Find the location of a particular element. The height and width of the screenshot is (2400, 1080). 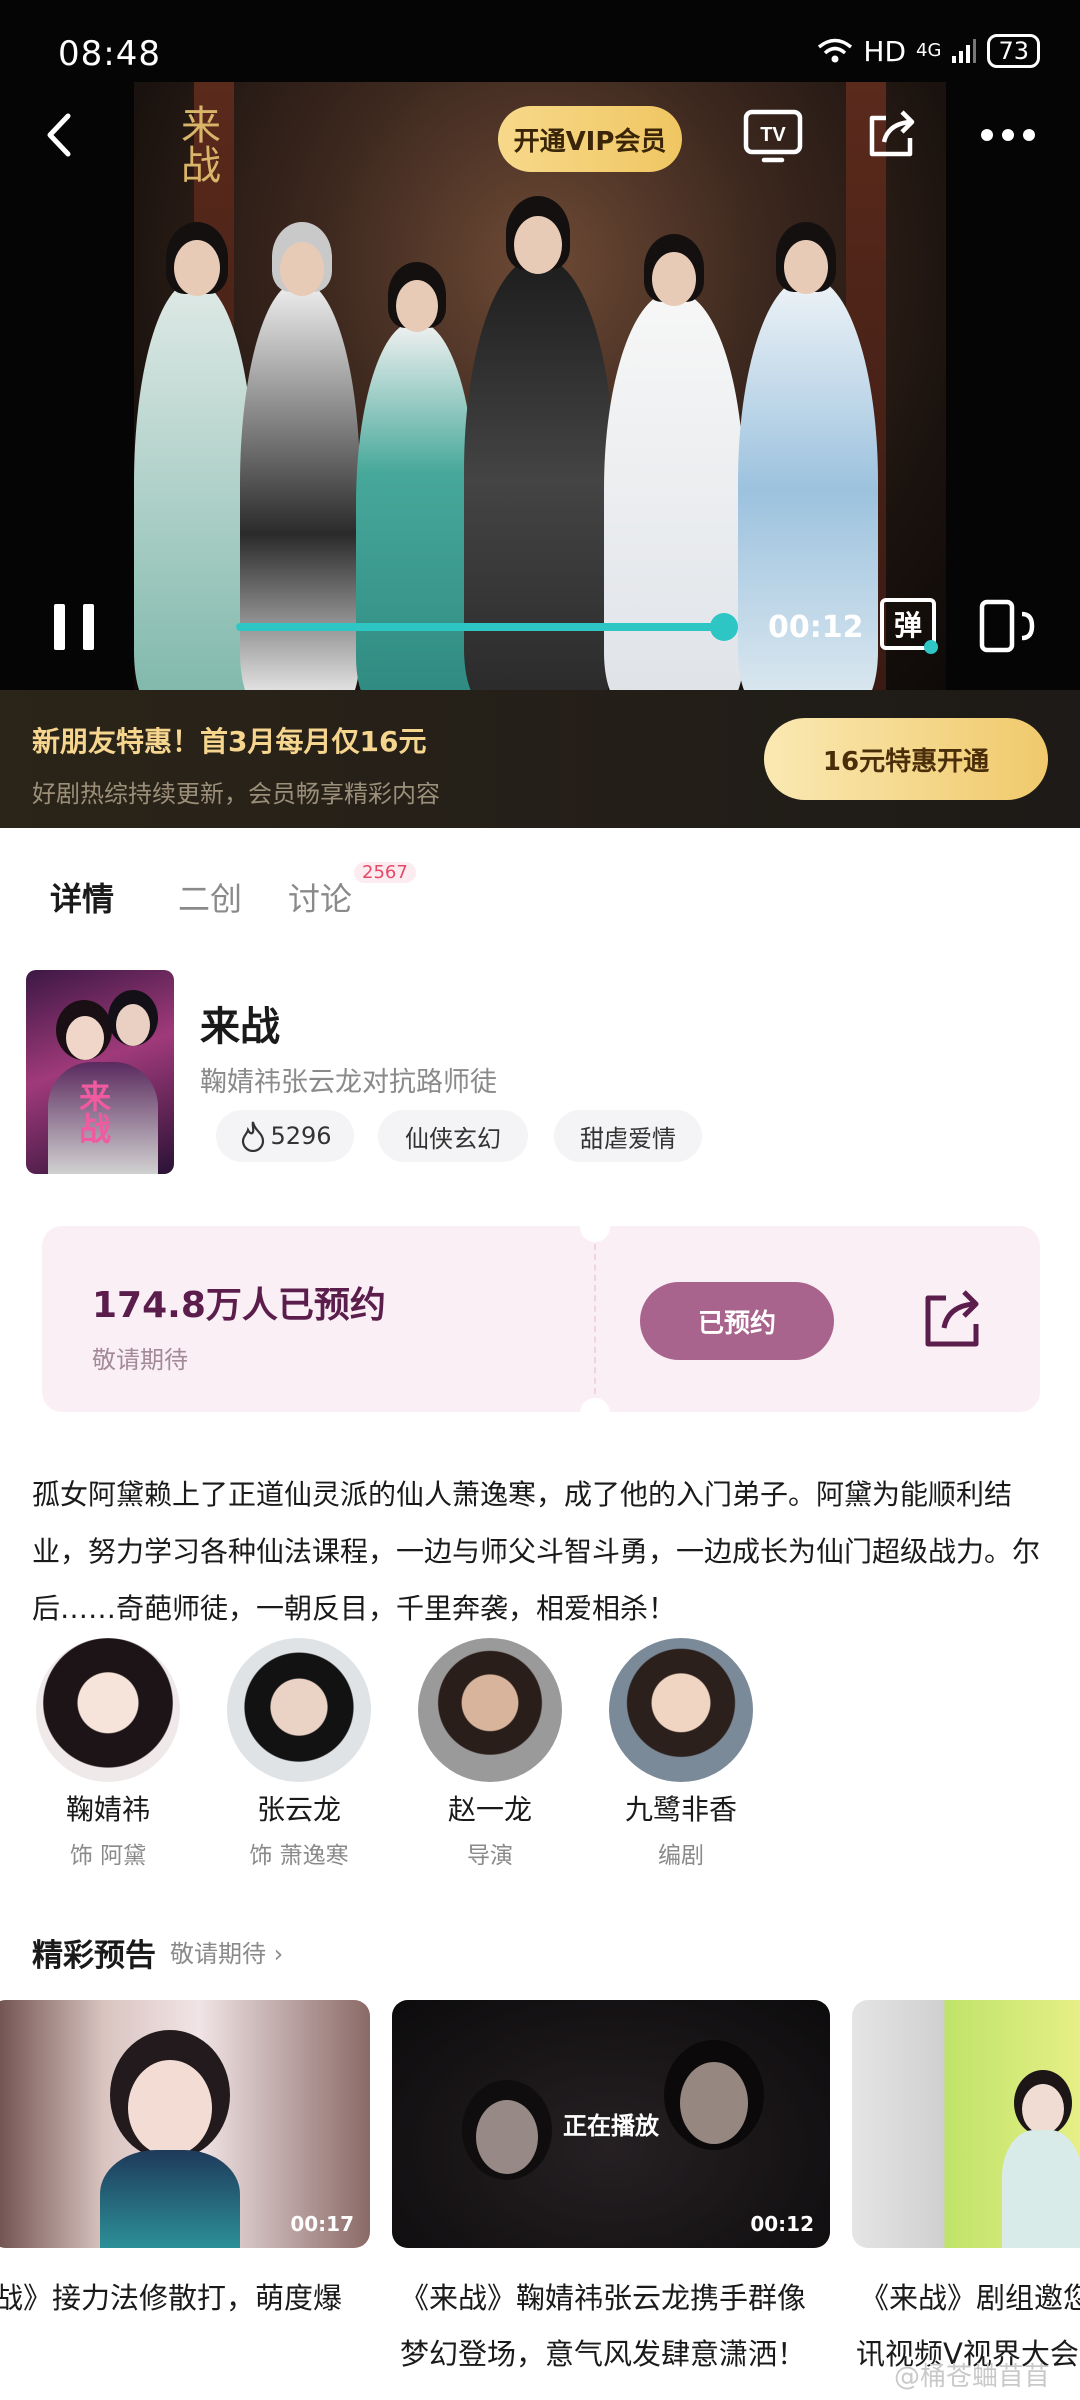

now-playing-label: 正在播放 is located at coordinates (611, 2126).